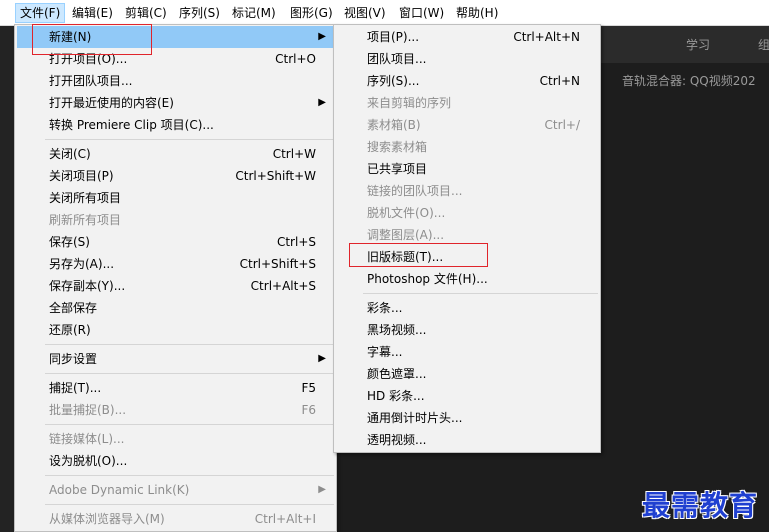 The width and height of the screenshot is (769, 532). I want to click on new-search-bin-item: 搜索素材箱, so click(467, 147).